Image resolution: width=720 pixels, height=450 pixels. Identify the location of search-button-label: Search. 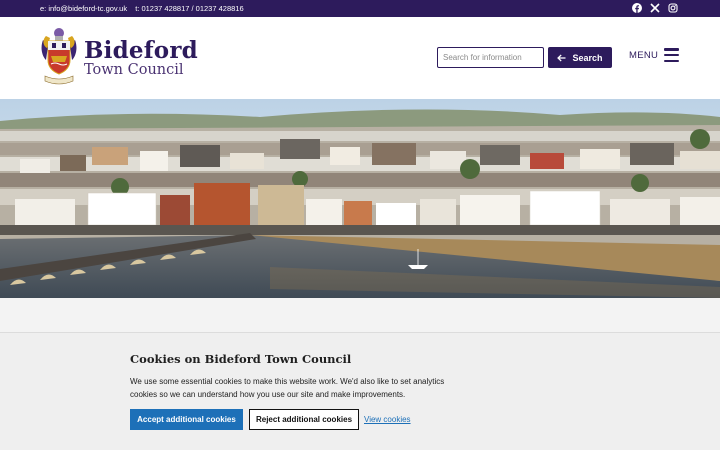
(587, 57).